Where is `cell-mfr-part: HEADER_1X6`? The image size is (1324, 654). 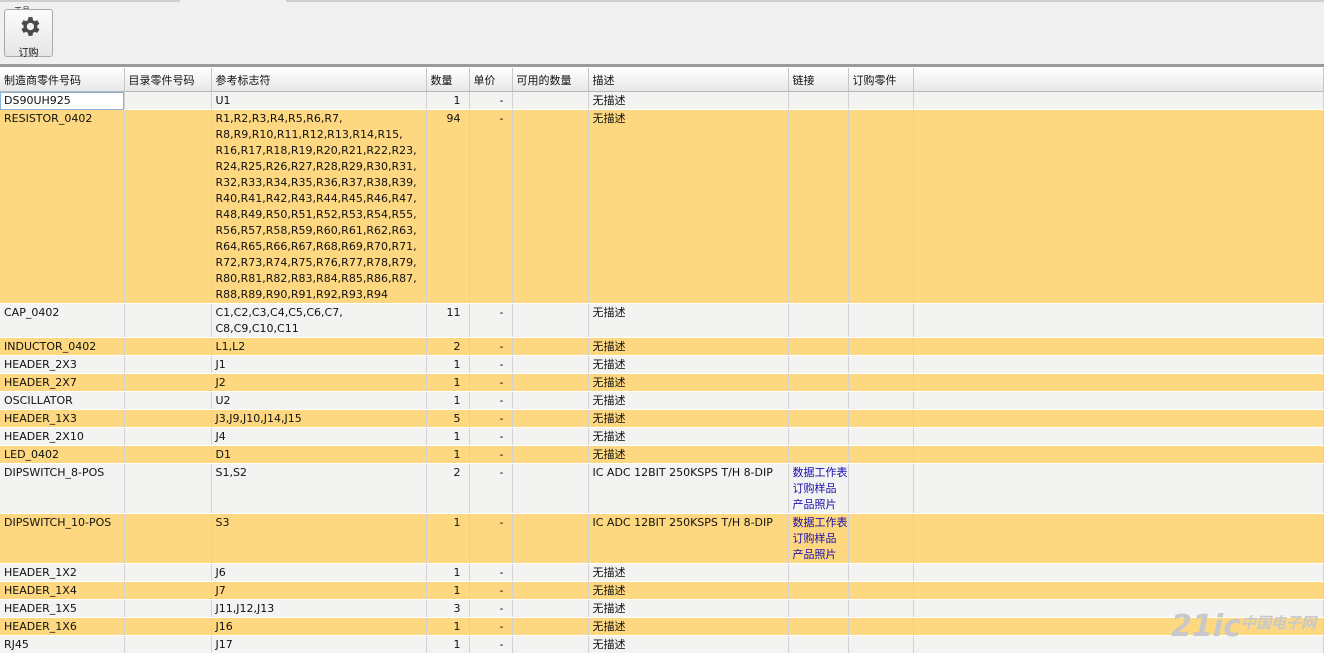
cell-mfr-part: HEADER_1X6 is located at coordinates (62, 626).